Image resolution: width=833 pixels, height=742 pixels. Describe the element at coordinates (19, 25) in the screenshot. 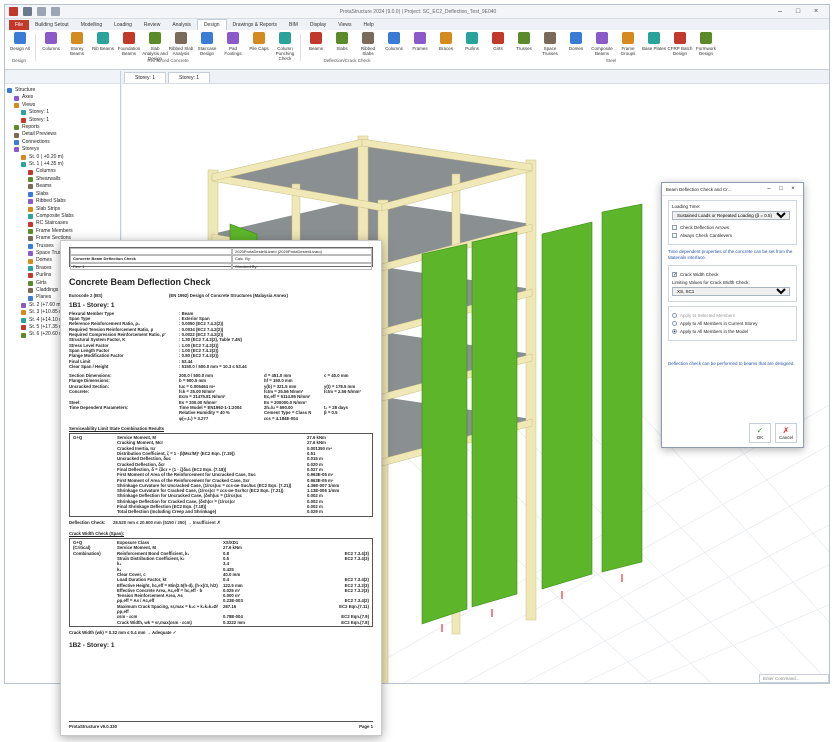

I see `tab-file: File` at that location.